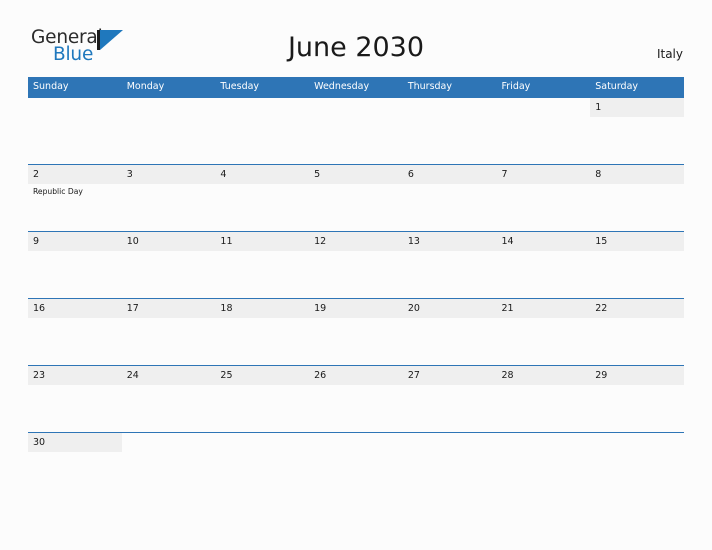 The width and height of the screenshot is (712, 550). Describe the element at coordinates (39, 375) in the screenshot. I see `day-number: 23` at that location.